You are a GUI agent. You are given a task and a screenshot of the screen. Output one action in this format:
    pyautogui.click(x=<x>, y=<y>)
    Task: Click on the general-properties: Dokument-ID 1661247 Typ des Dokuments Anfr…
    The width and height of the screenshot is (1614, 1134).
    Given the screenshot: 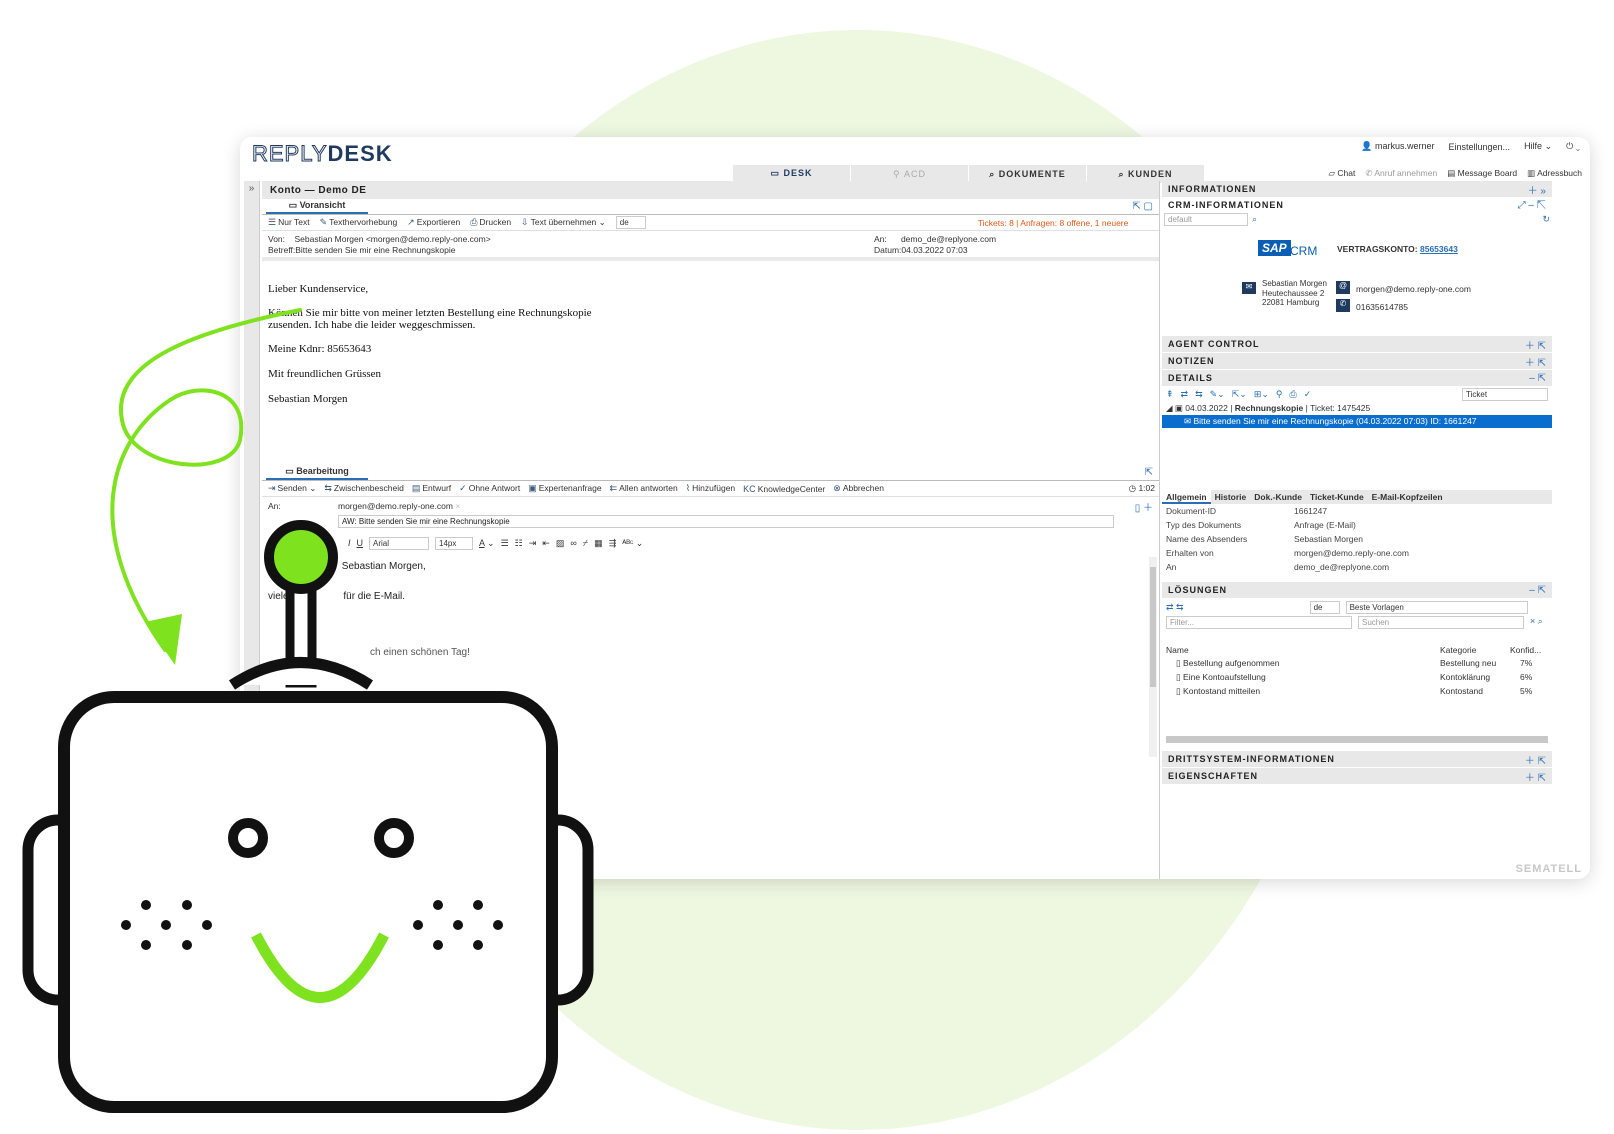 What is the action you would take?
    pyautogui.click(x=1347, y=539)
    